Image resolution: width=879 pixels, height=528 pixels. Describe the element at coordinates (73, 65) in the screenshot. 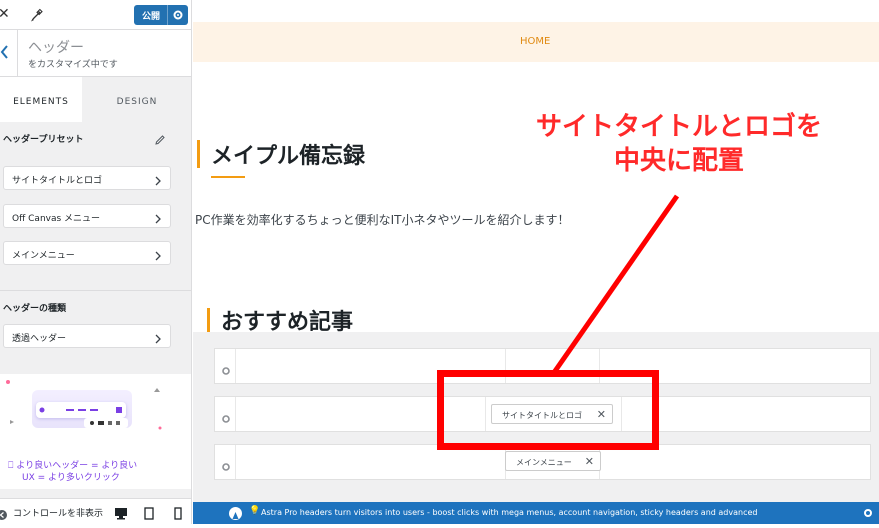

I see `panel-subtitle: をカスタマイズ中です` at that location.